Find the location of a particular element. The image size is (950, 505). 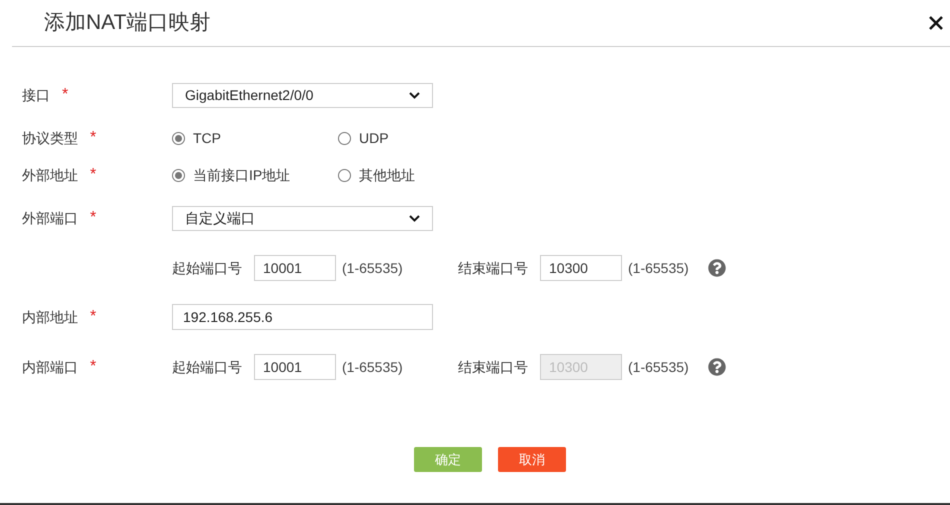

field-label: 外部端口 is located at coordinates (50, 218).